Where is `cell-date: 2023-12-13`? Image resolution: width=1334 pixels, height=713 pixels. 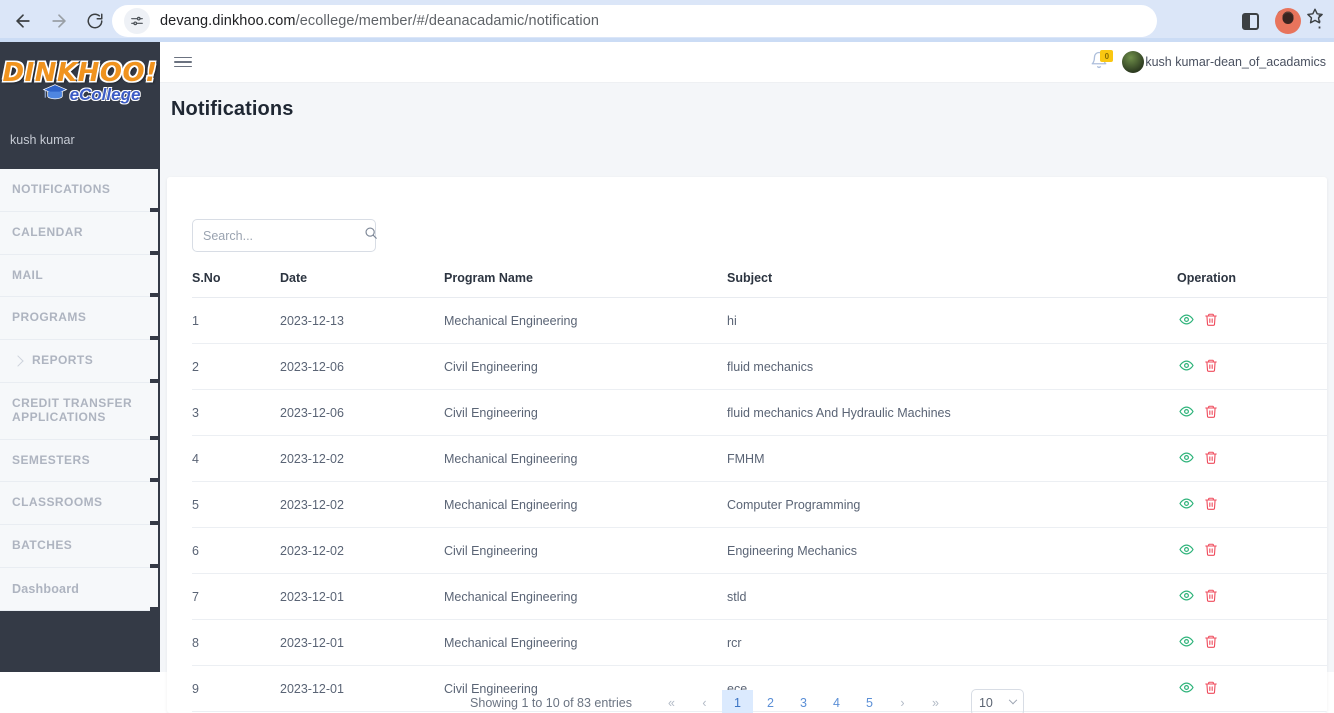
cell-date: 2023-12-13 is located at coordinates (362, 321).